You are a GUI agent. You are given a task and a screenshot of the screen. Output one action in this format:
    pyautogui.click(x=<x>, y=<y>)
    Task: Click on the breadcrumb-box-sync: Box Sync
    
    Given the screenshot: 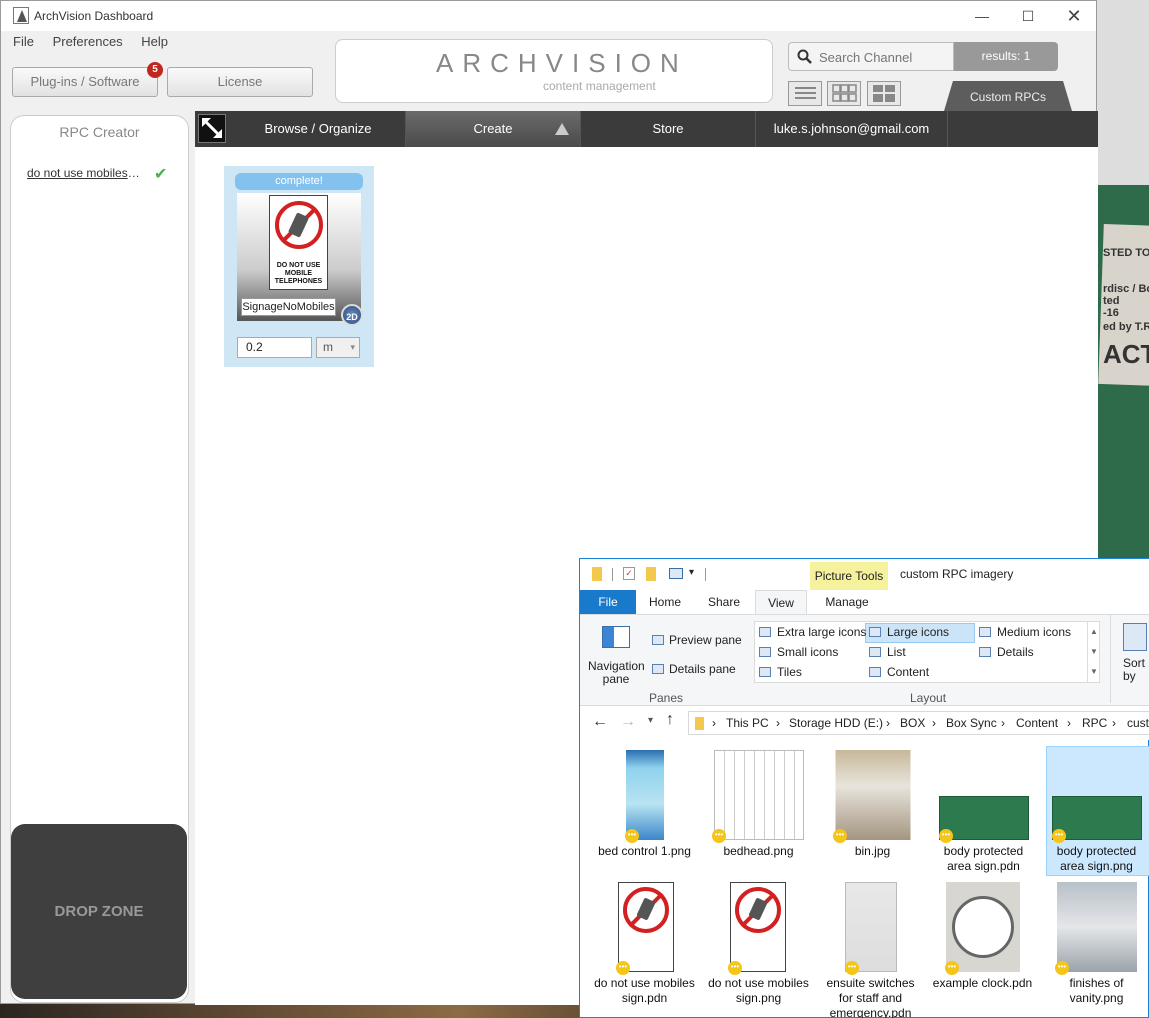 What is the action you would take?
    pyautogui.click(x=971, y=723)
    